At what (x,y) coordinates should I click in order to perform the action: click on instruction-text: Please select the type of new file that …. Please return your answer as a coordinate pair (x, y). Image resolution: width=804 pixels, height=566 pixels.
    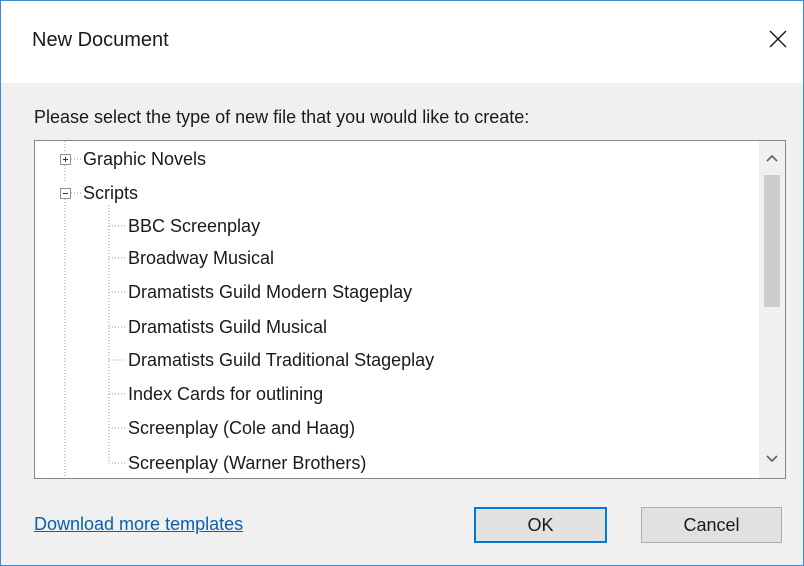
    Looking at the image, I should click on (282, 117).